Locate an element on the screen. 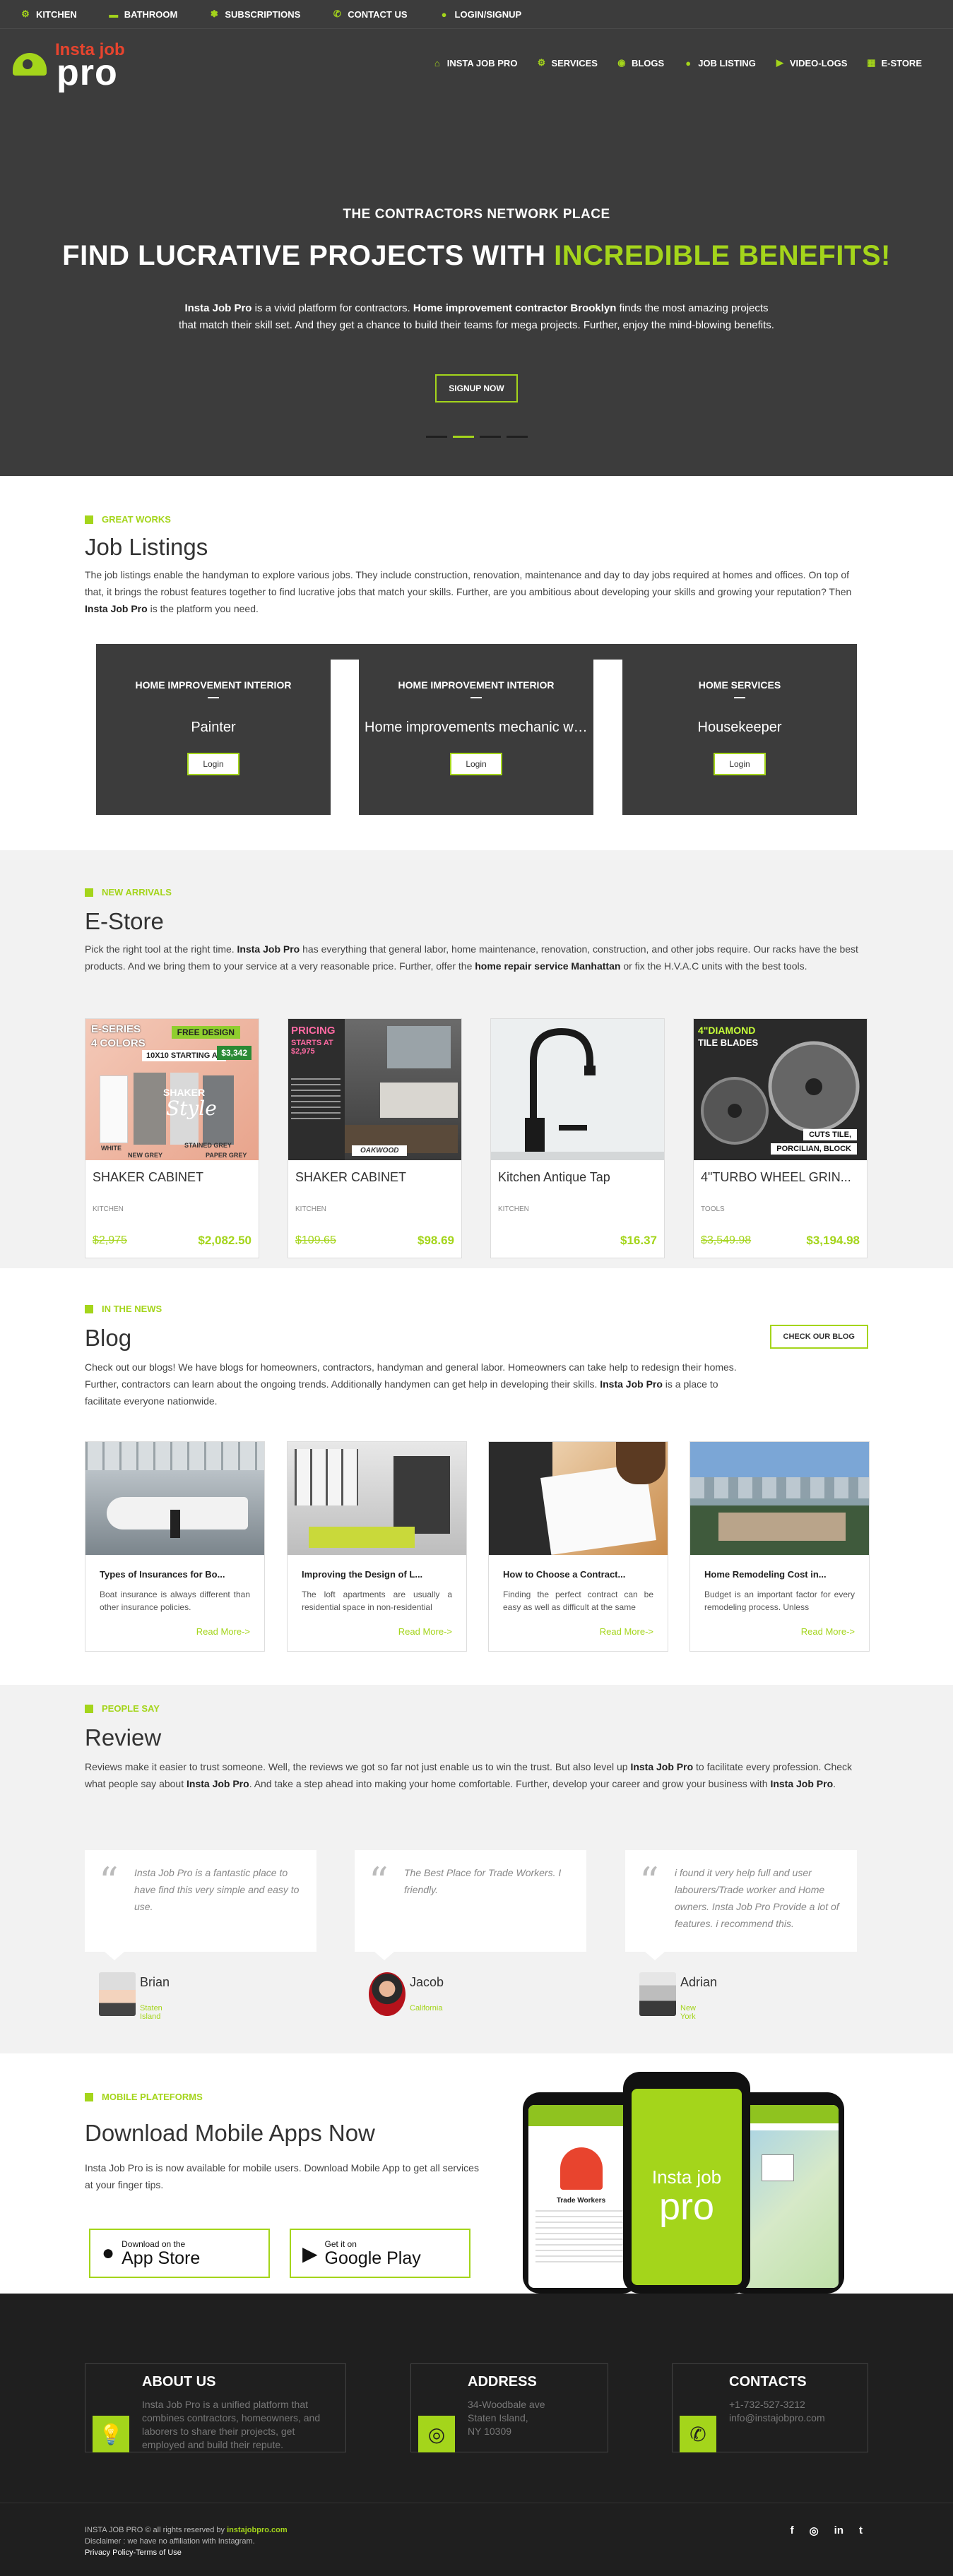 The width and height of the screenshot is (953, 2576). topbar-contact-us: ✆ CONTACT US is located at coordinates (369, 14).